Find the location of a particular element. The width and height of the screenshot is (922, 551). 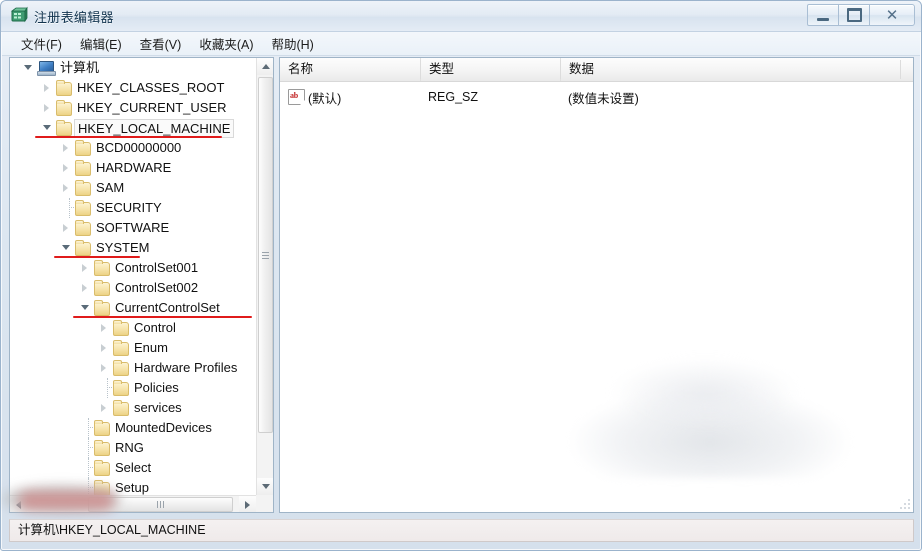

tree-item-label: SAM is located at coordinates (110, 187).